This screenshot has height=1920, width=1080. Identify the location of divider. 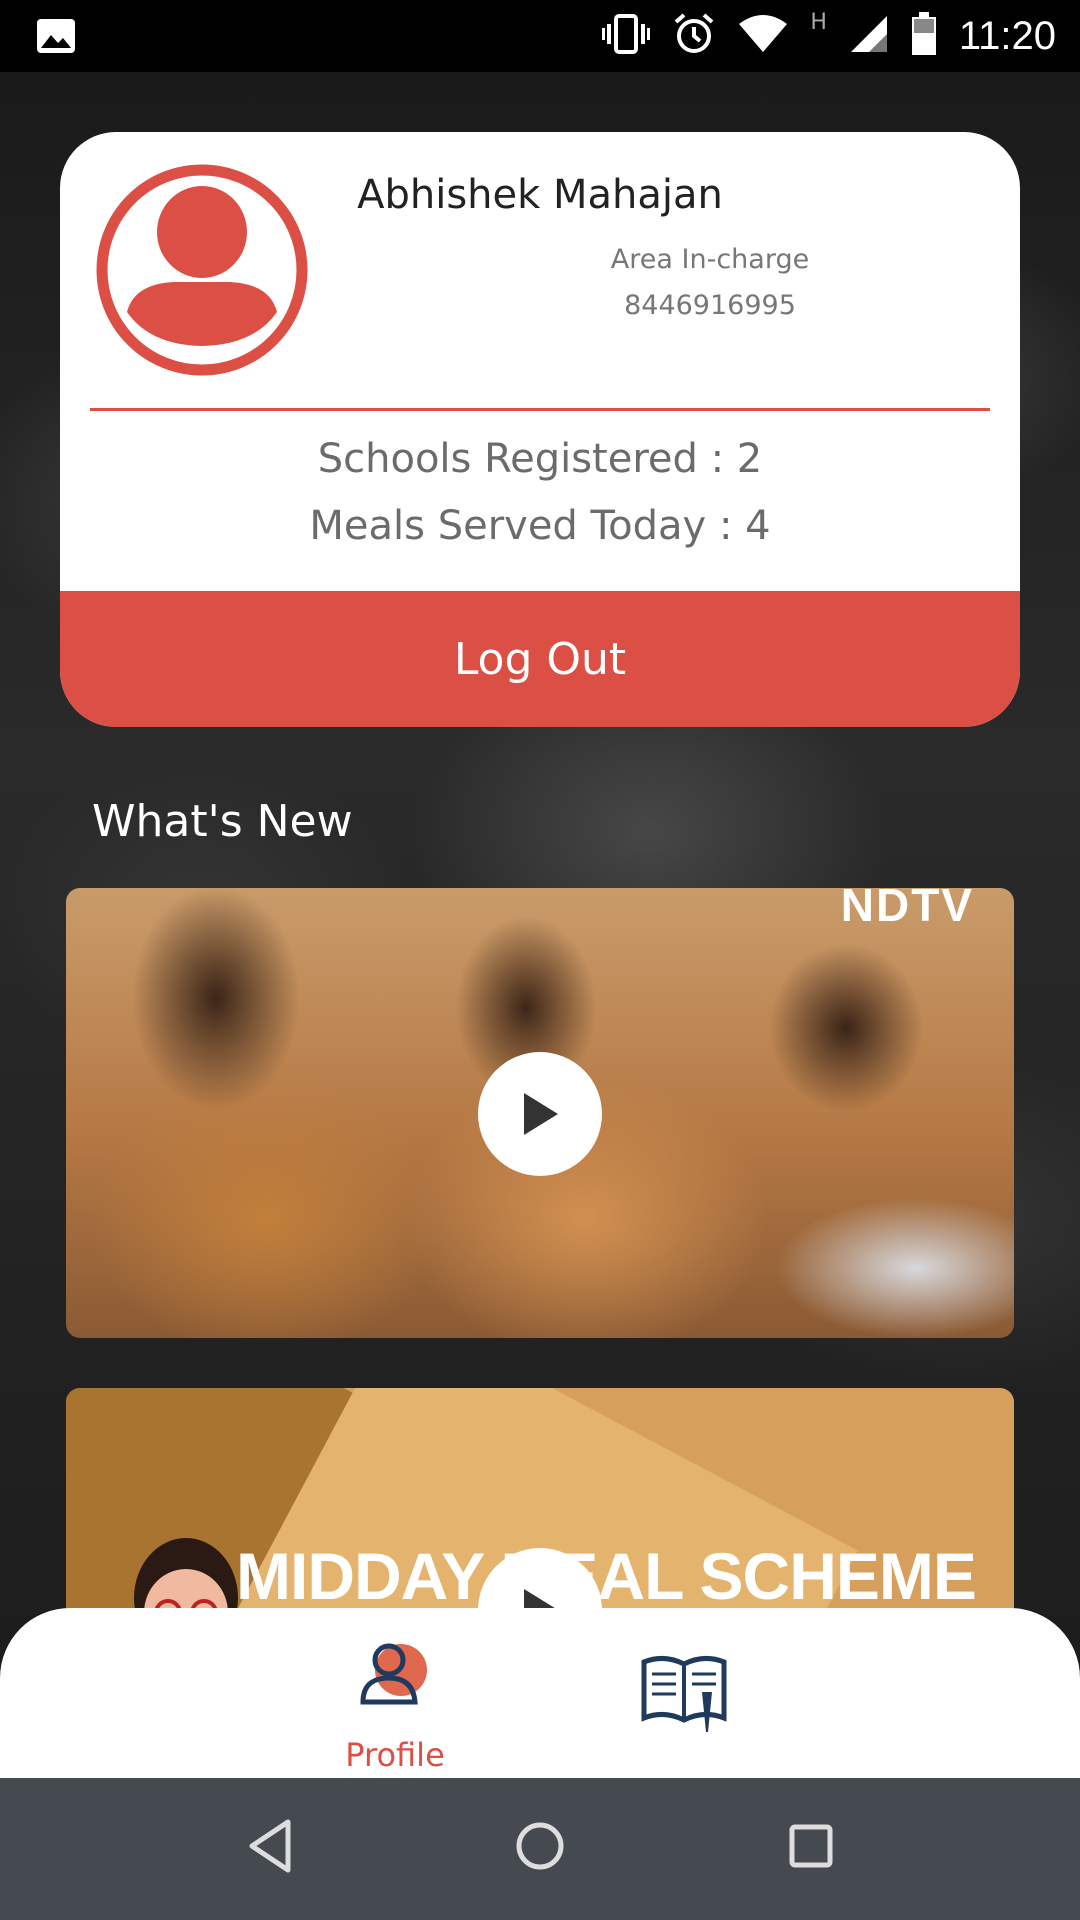
(540, 409).